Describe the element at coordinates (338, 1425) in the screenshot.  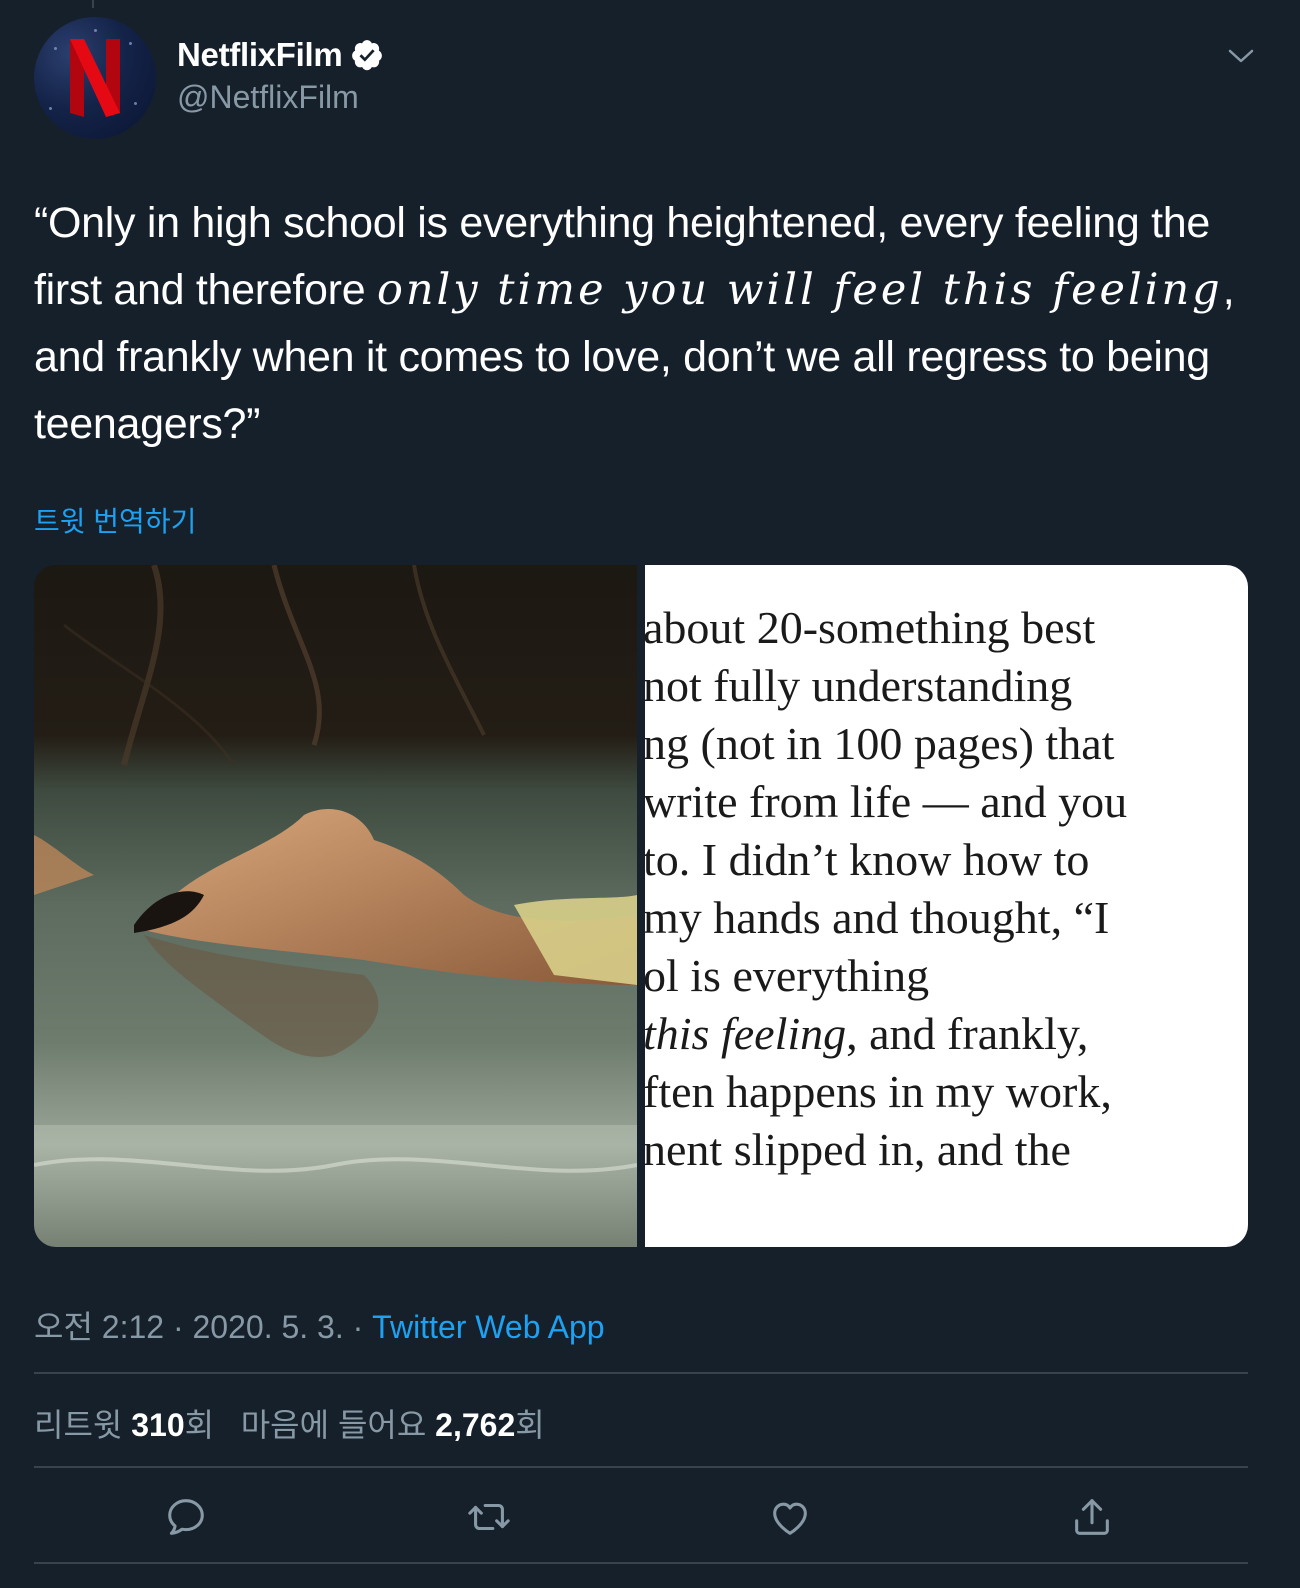
I see `likes-label: 마음에 들어요` at that location.